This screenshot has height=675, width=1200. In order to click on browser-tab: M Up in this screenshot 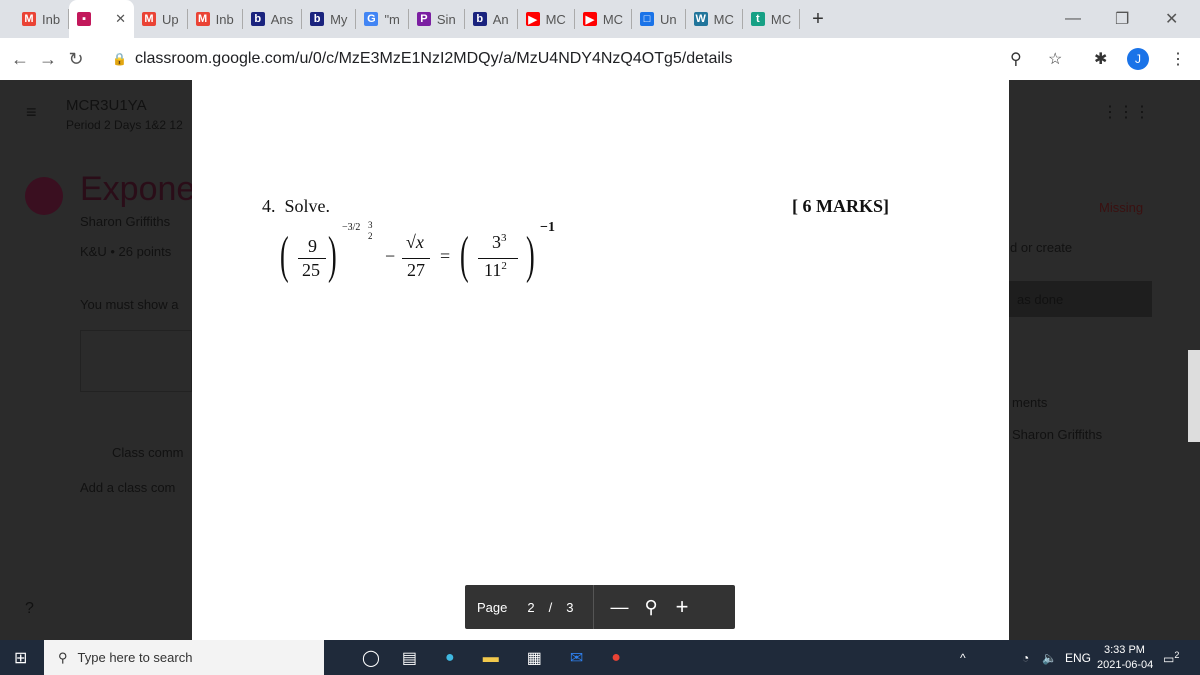, I will do `click(161, 19)`.